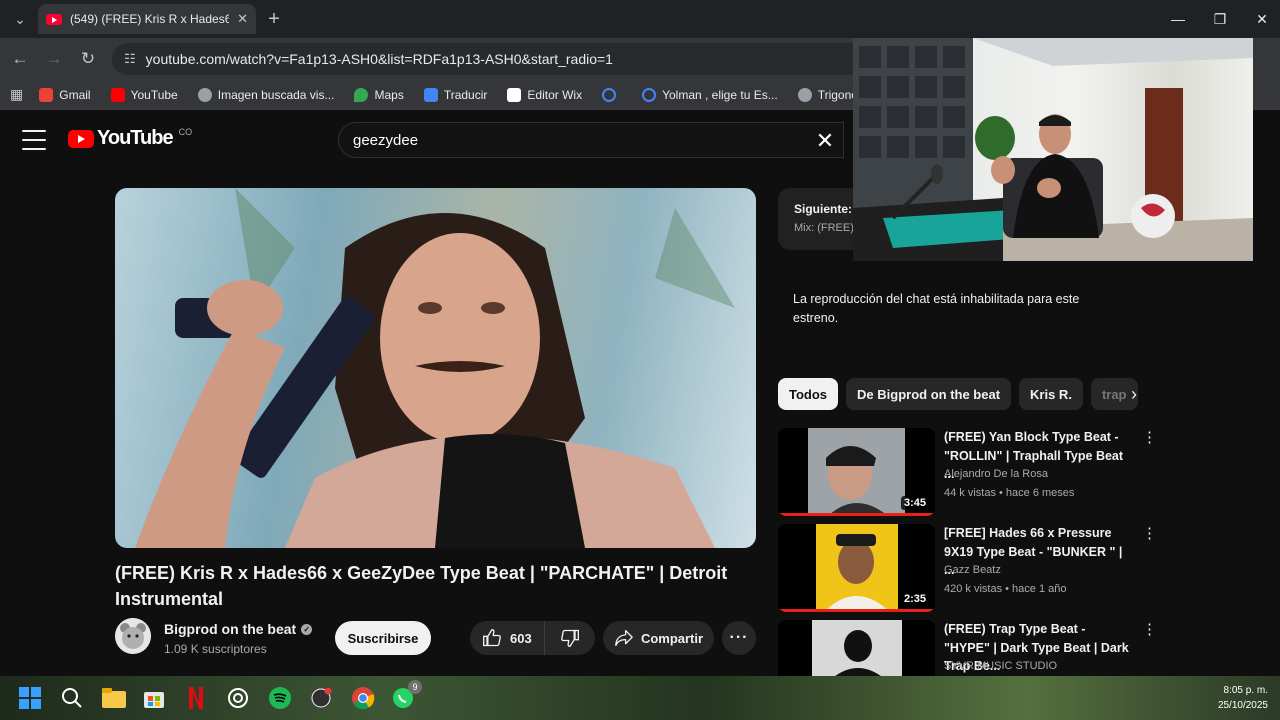  What do you see at coordinates (507, 638) in the screenshot?
I see `like-button: 603` at bounding box center [507, 638].